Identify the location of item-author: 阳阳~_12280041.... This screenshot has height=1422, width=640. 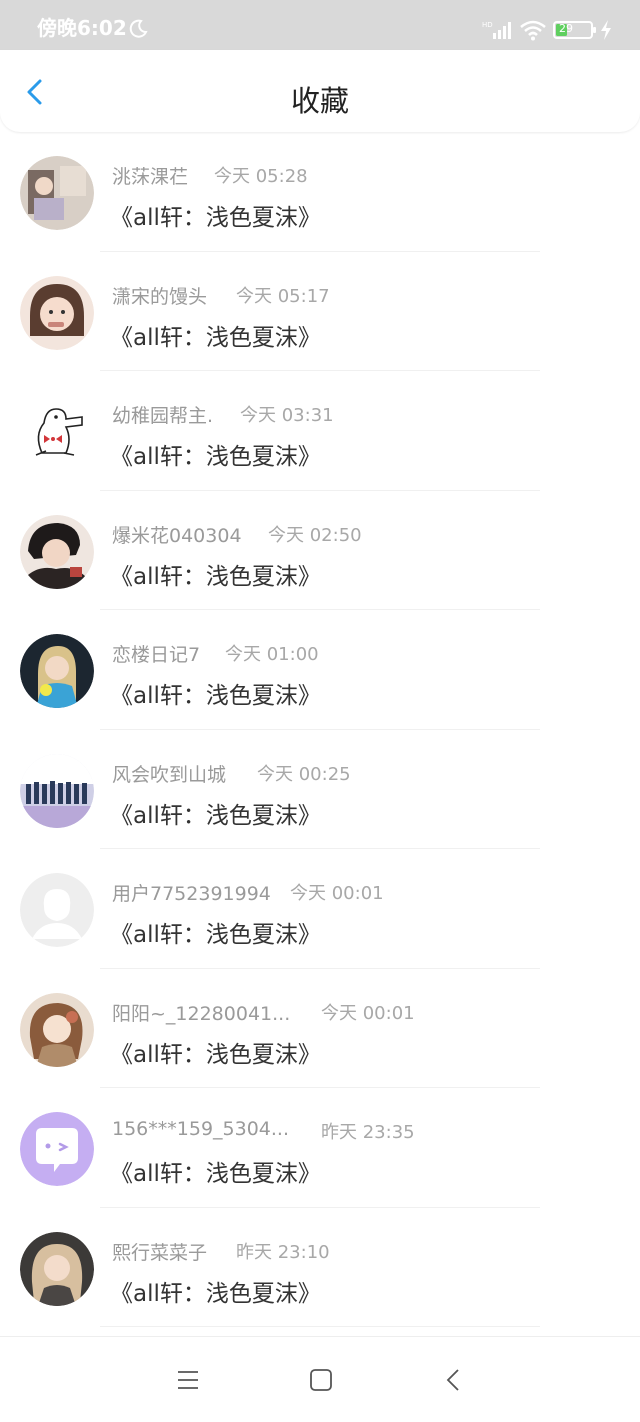
(201, 1013).